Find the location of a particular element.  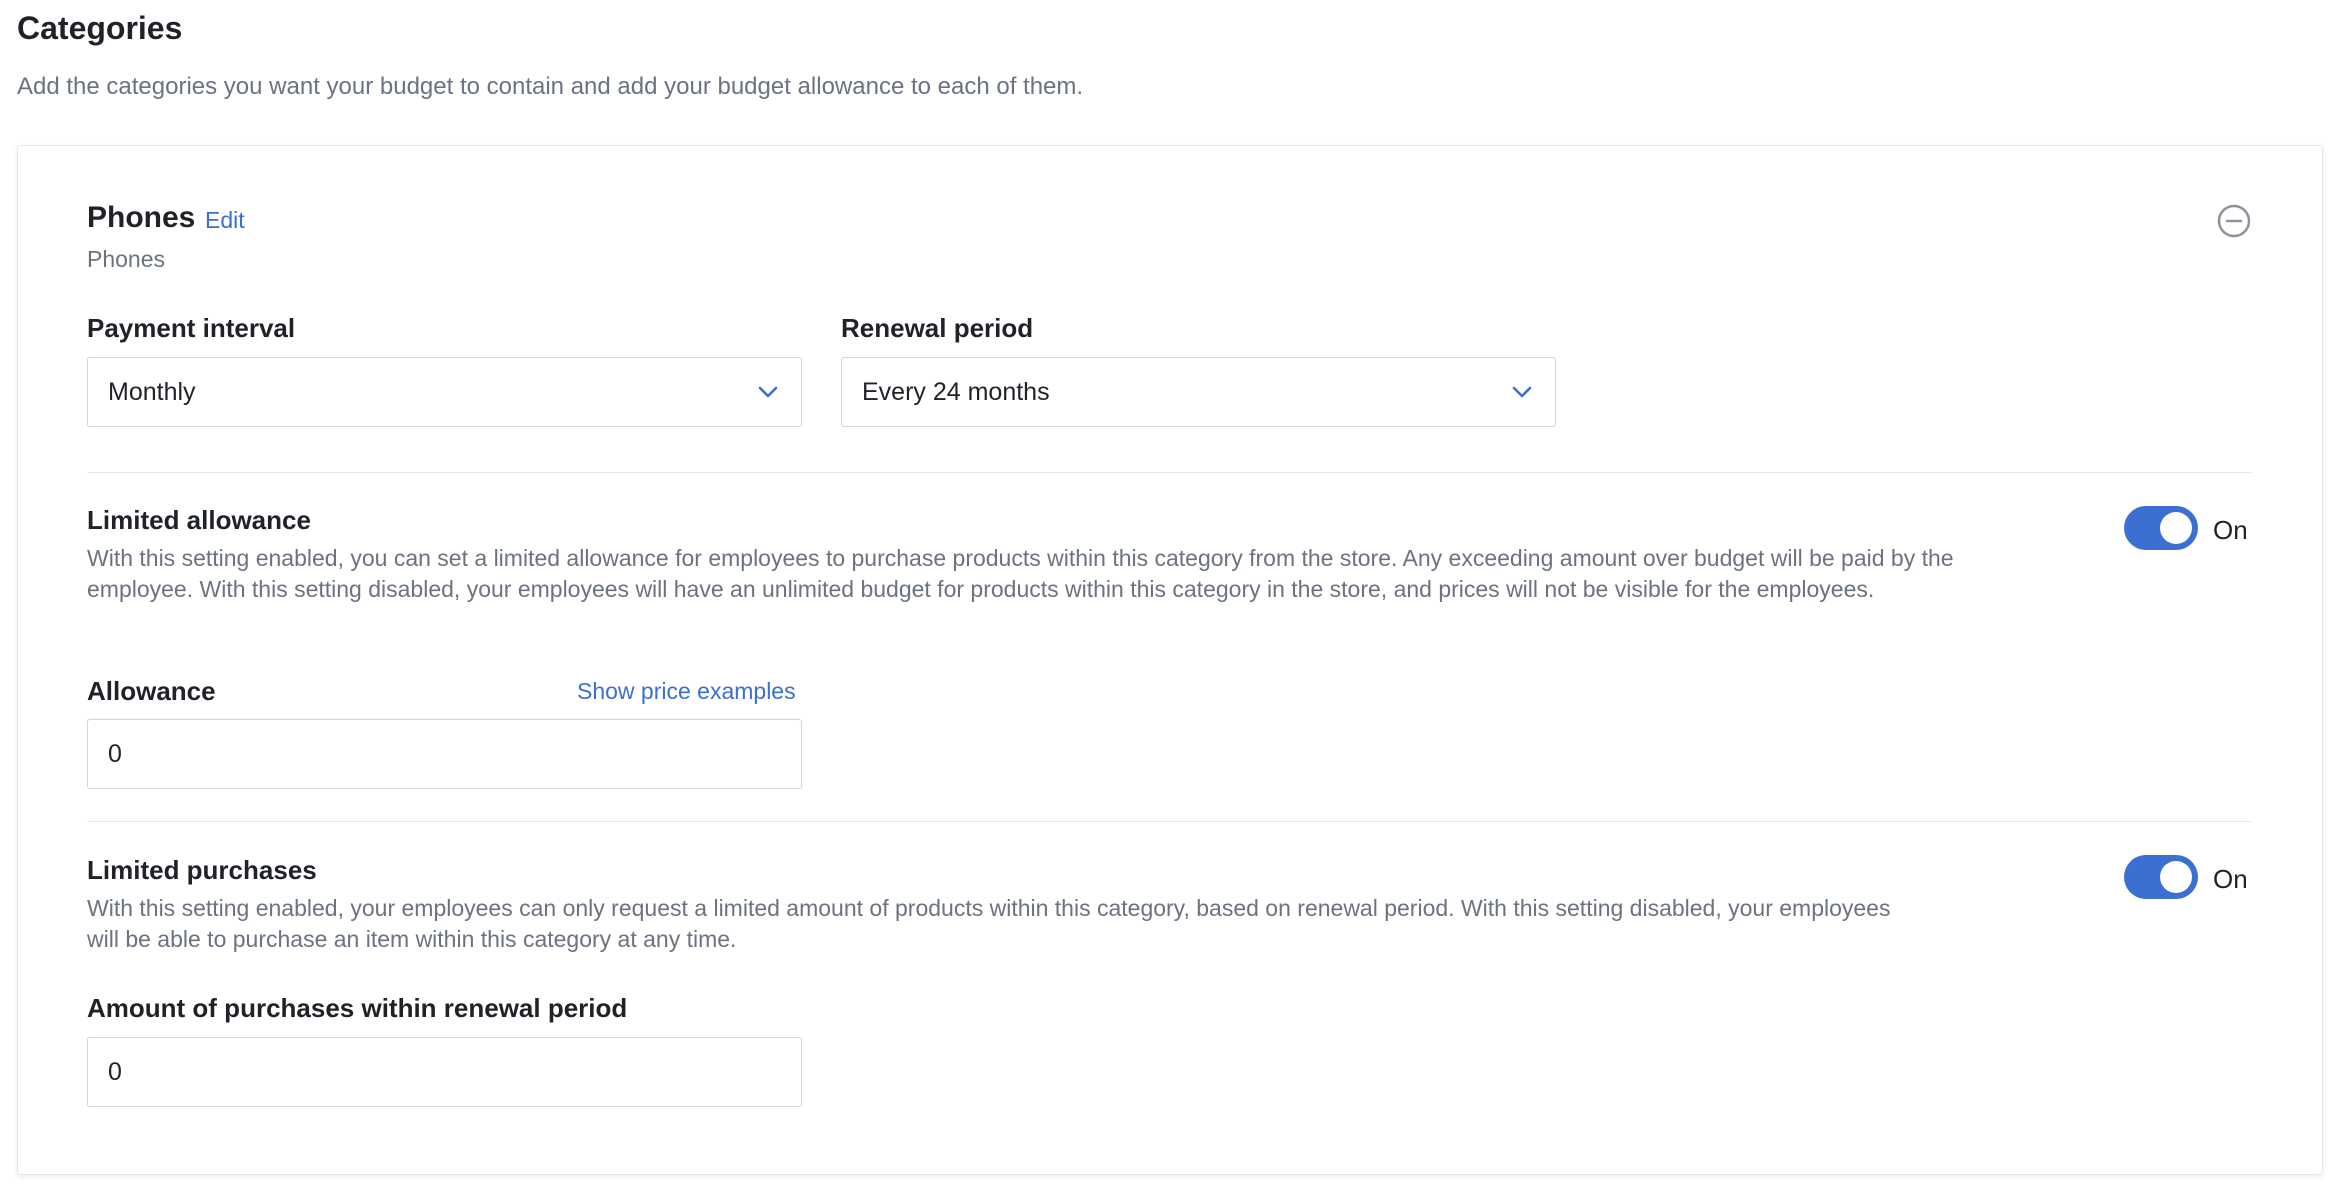

limited-allowance-title: Limited allowance is located at coordinates (199, 520).